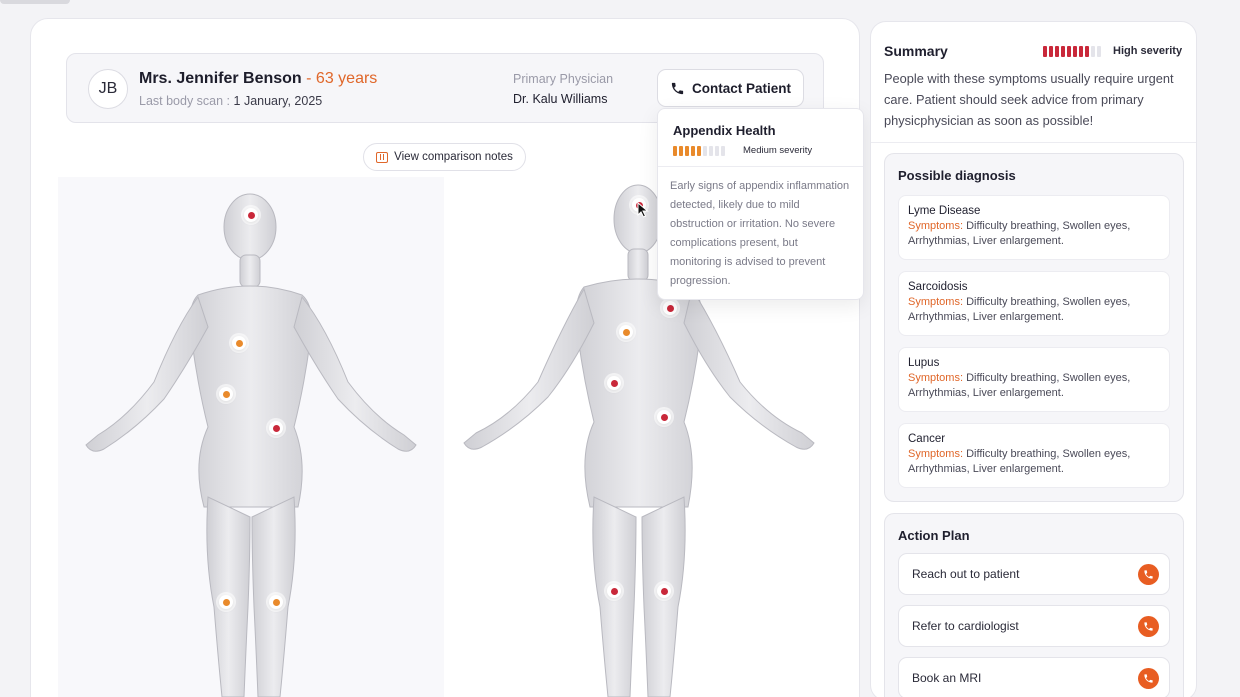 The width and height of the screenshot is (1240, 697). I want to click on last-scan: Last body scan : 1 January, 2025, so click(230, 101).